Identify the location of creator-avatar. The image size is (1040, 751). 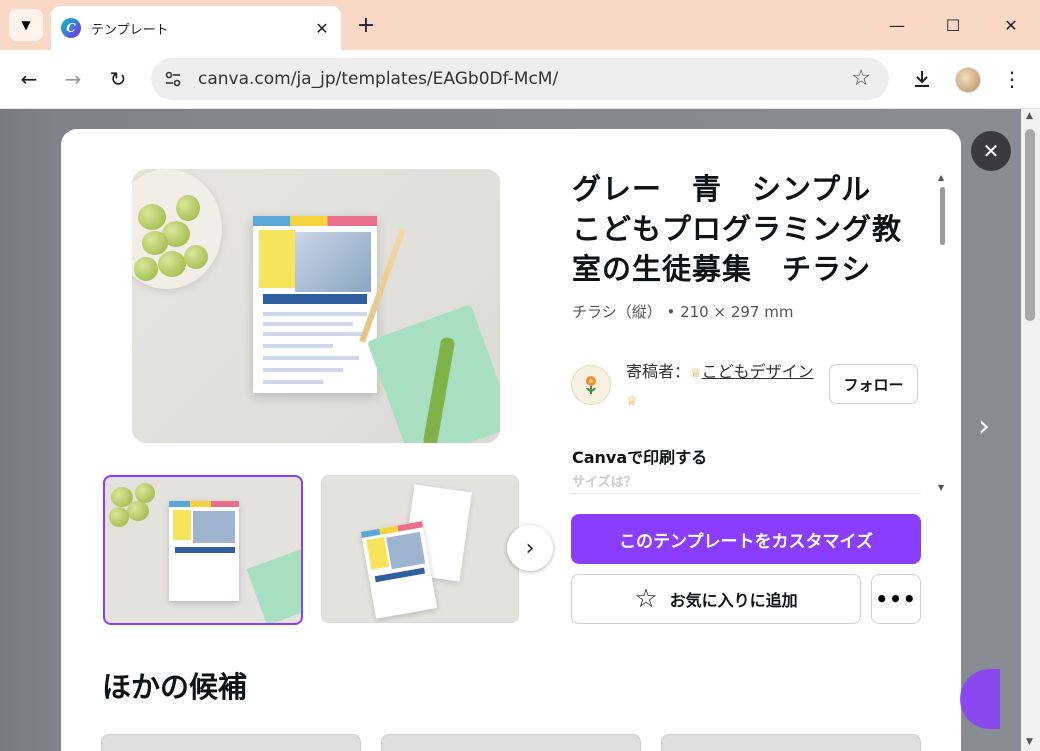
(591, 385).